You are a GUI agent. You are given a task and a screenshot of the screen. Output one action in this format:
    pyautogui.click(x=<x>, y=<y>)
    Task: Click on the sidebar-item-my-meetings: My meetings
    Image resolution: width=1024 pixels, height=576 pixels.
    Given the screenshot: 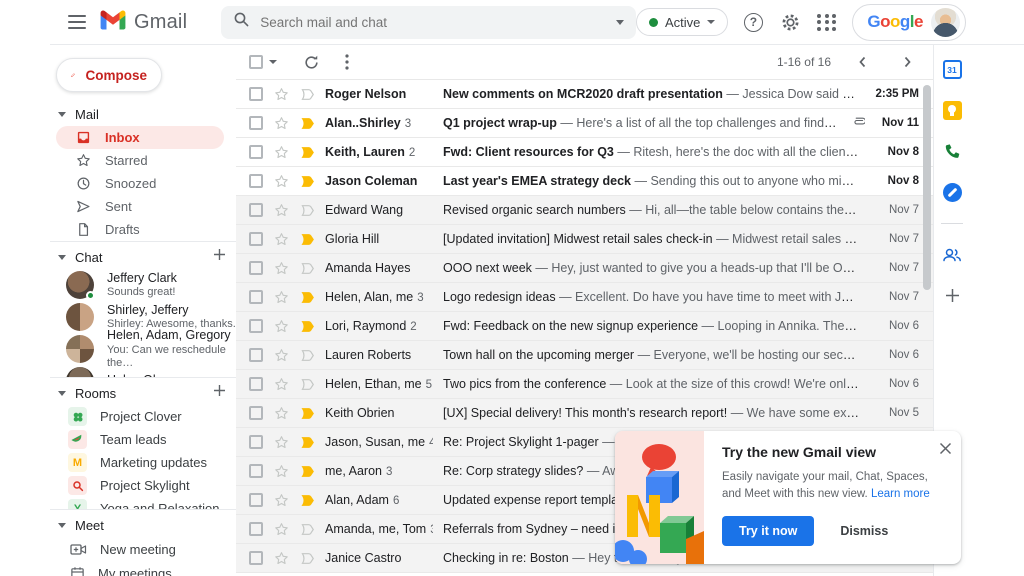 What is the action you would take?
    pyautogui.click(x=143, y=568)
    